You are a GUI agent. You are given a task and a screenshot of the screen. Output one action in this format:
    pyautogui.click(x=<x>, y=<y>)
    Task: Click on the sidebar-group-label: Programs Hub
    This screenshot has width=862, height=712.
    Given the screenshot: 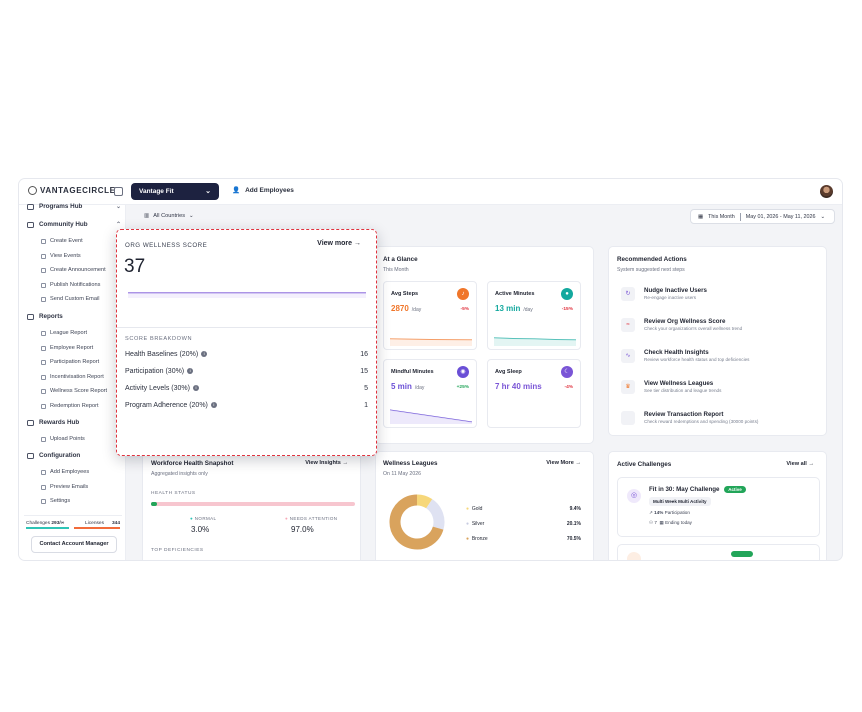 What is the action you would take?
    pyautogui.click(x=61, y=206)
    